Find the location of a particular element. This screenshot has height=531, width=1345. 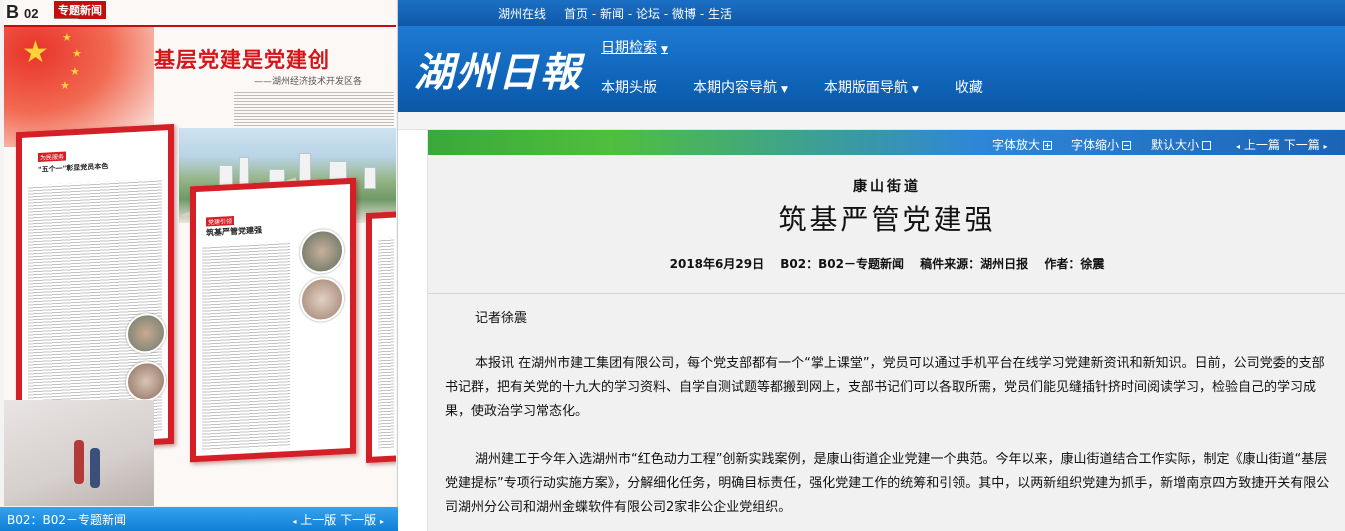

top-link-home: 首页 is located at coordinates (576, 14).